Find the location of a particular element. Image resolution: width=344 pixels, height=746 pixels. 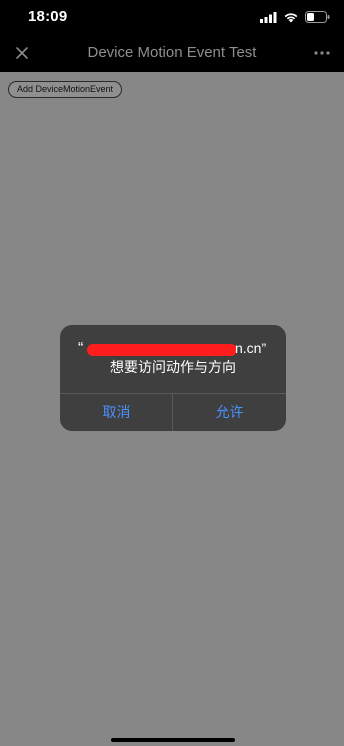

cancel-button: 取消 is located at coordinates (116, 412).